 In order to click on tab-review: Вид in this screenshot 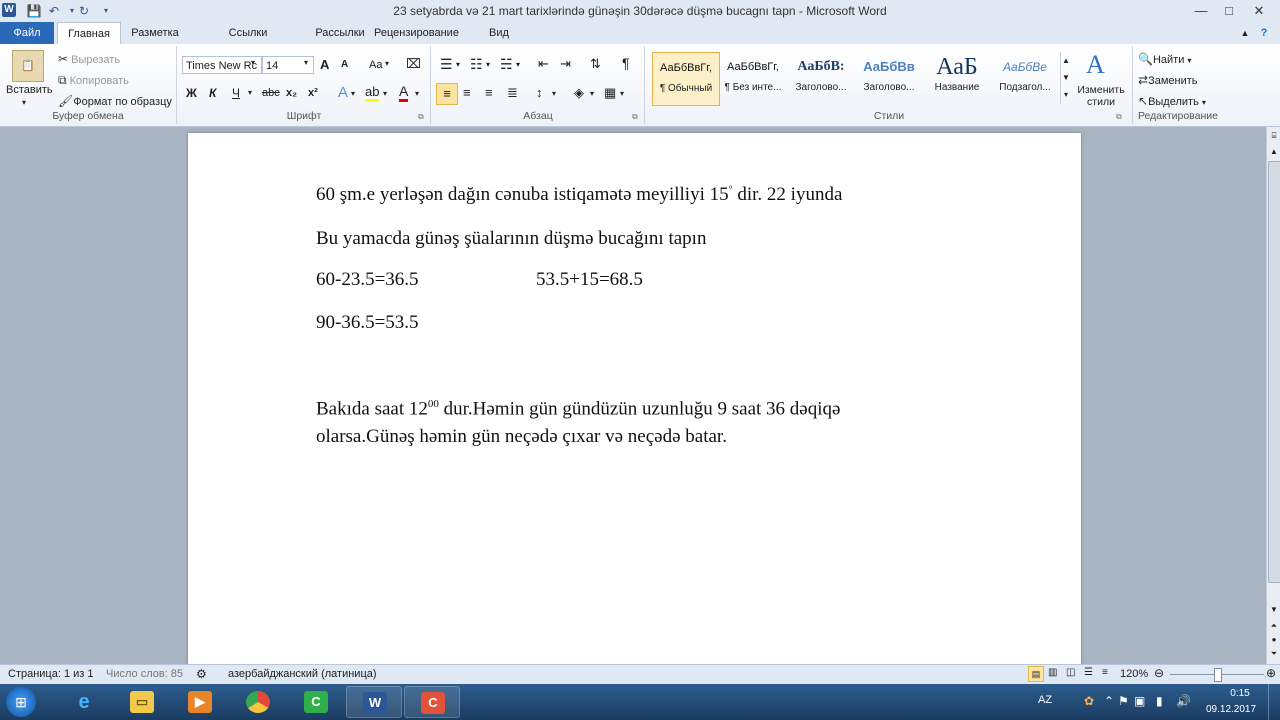, I will do `click(499, 33)`.